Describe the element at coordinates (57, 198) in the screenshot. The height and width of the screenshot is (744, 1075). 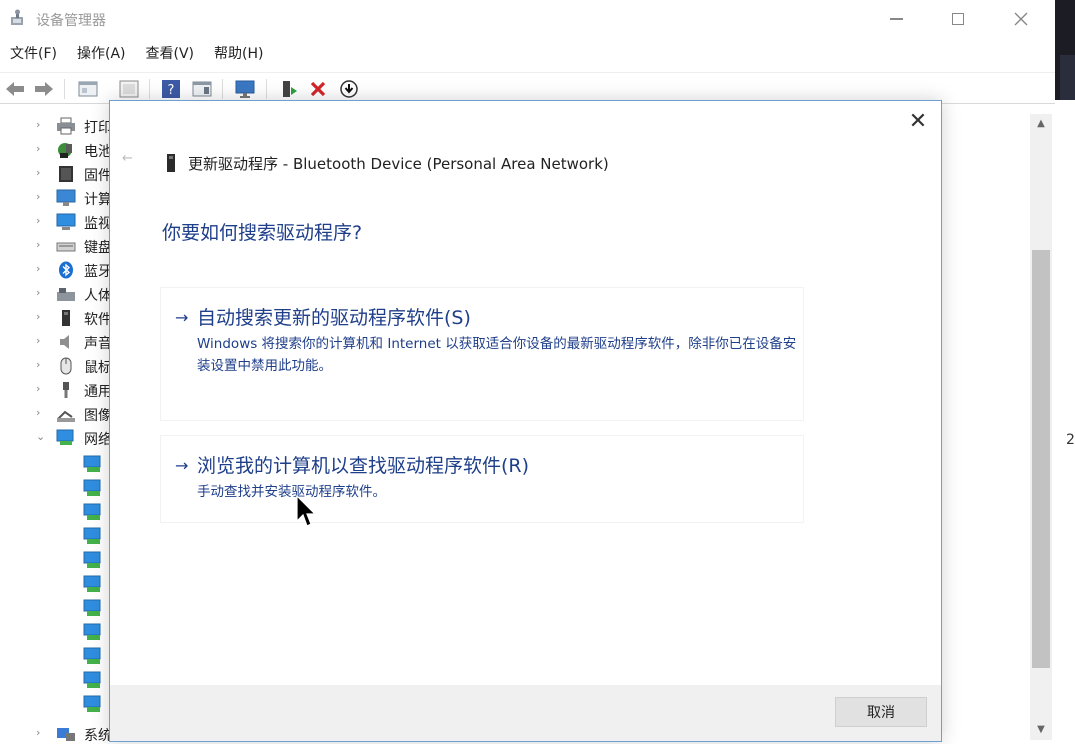
I see `tree-item: › 计算` at that location.